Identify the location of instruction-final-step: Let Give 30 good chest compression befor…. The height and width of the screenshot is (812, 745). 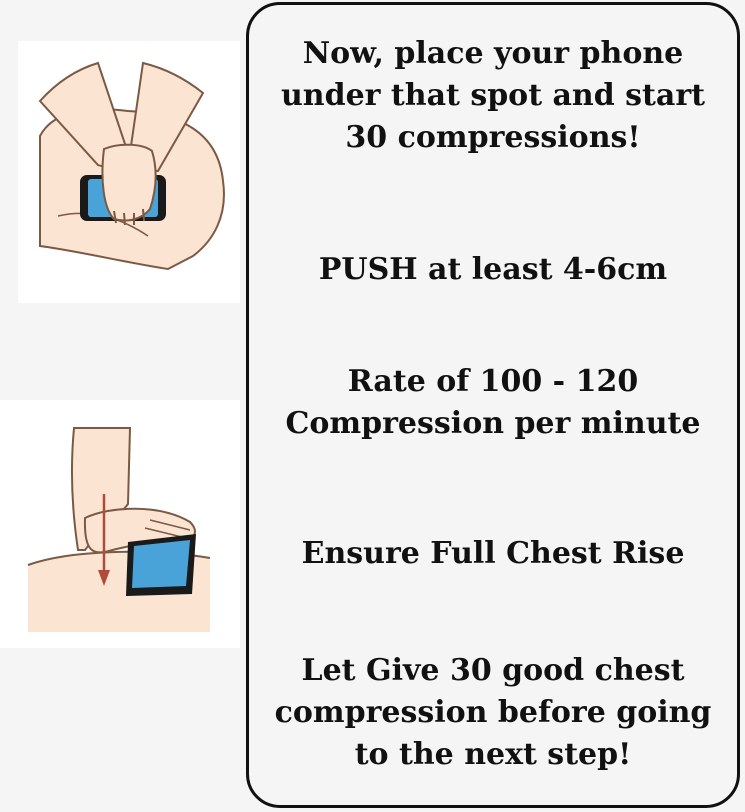
(493, 712).